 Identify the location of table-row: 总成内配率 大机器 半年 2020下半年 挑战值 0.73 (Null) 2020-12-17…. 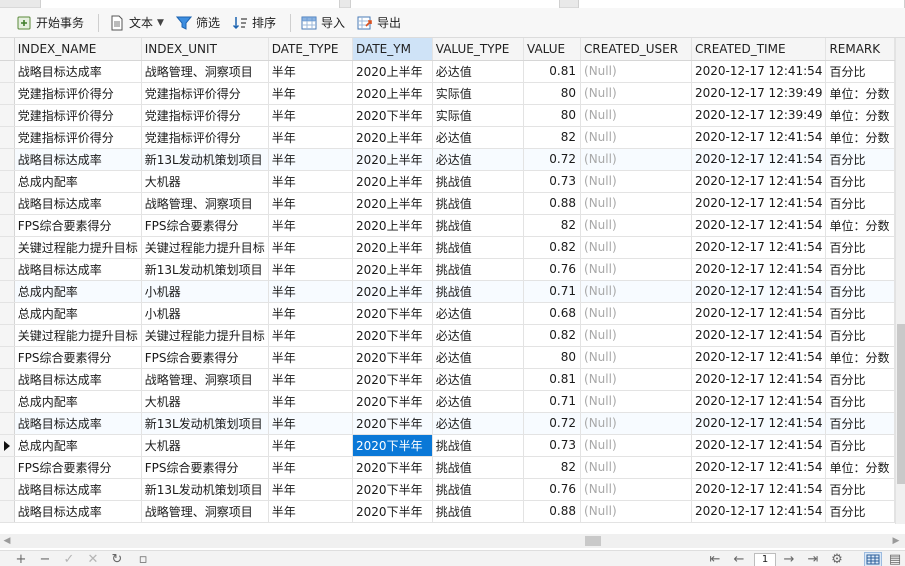
(447, 445).